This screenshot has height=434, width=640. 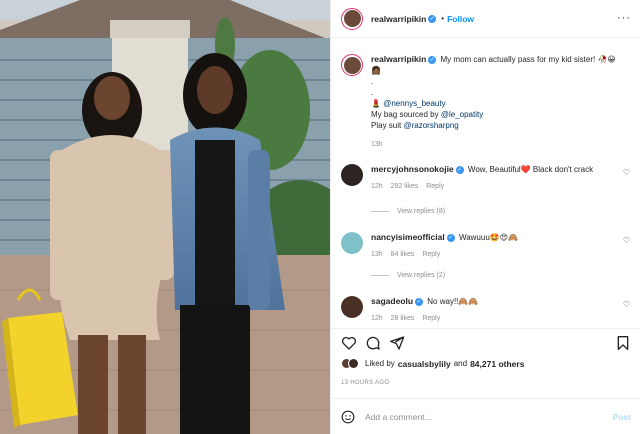 What do you see at coordinates (386, 125) in the screenshot?
I see `caption-line: Play suit` at bounding box center [386, 125].